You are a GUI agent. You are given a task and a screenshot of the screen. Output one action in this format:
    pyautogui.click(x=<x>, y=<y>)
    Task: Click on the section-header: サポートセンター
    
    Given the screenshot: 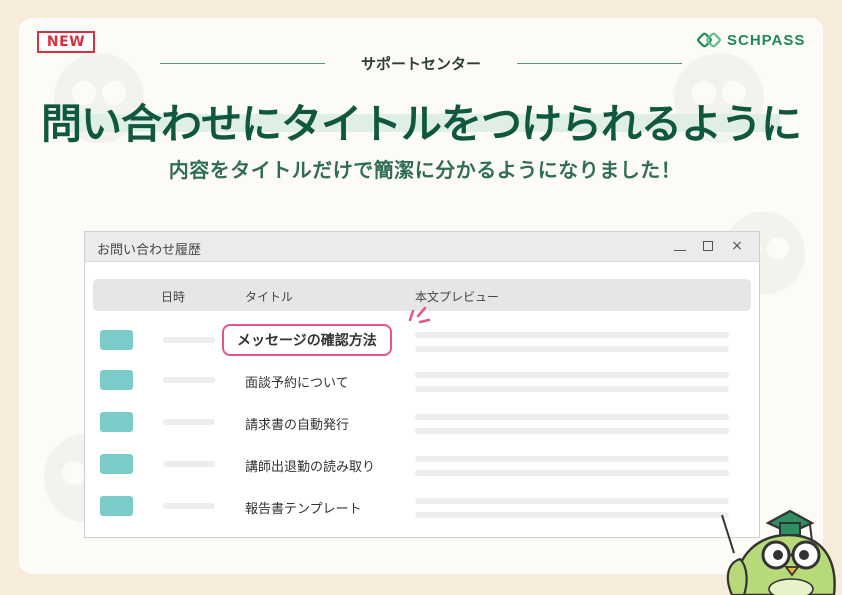 What is the action you would take?
    pyautogui.click(x=421, y=63)
    